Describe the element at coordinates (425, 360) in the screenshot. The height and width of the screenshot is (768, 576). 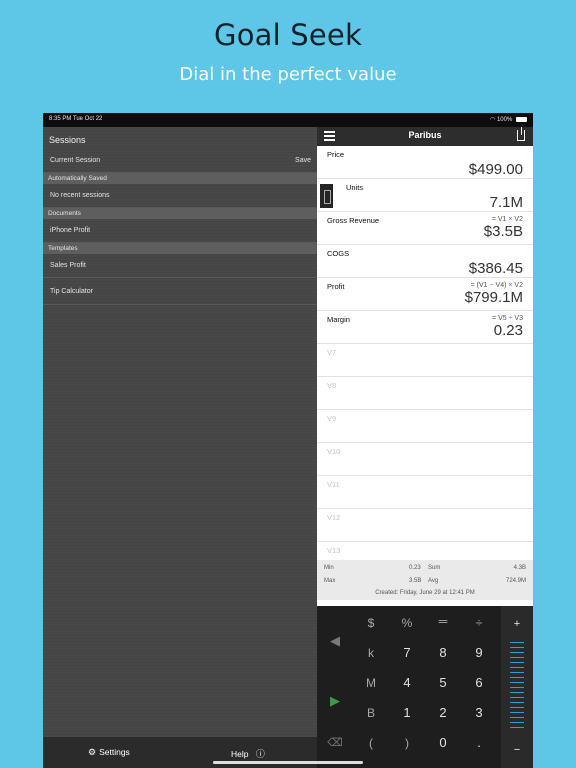
I see `variable-row-v7: V7` at that location.